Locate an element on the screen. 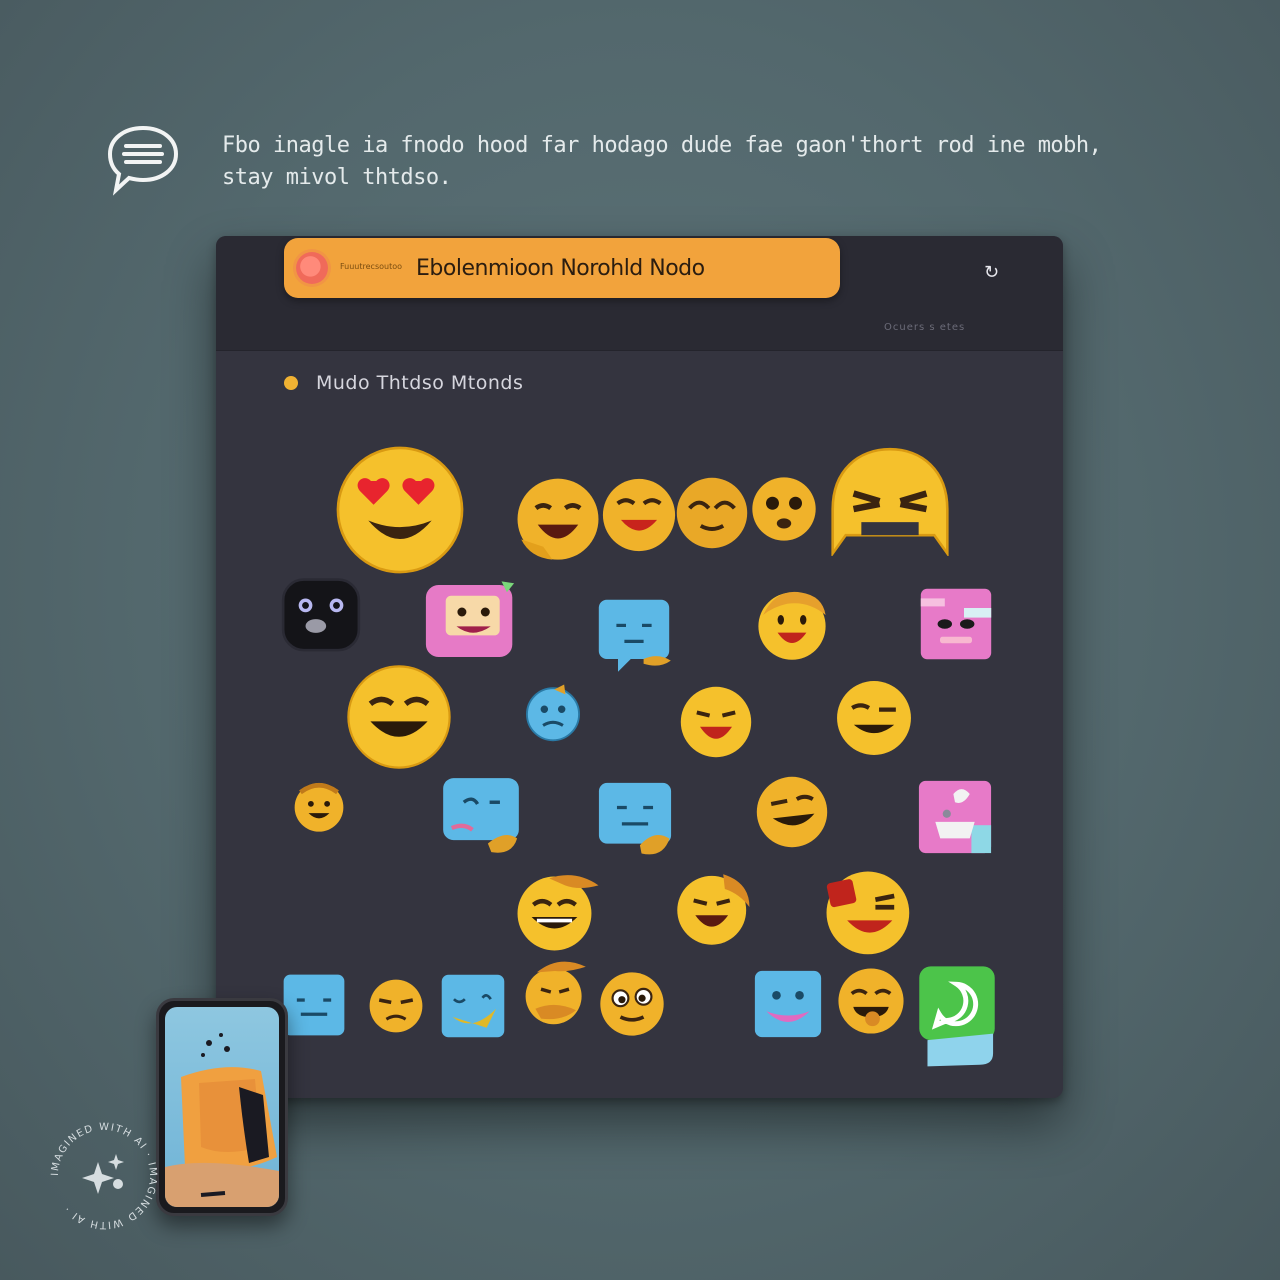 This screenshot has height=1280, width=1280. grinning-emoji-icon is located at coordinates (639, 515).